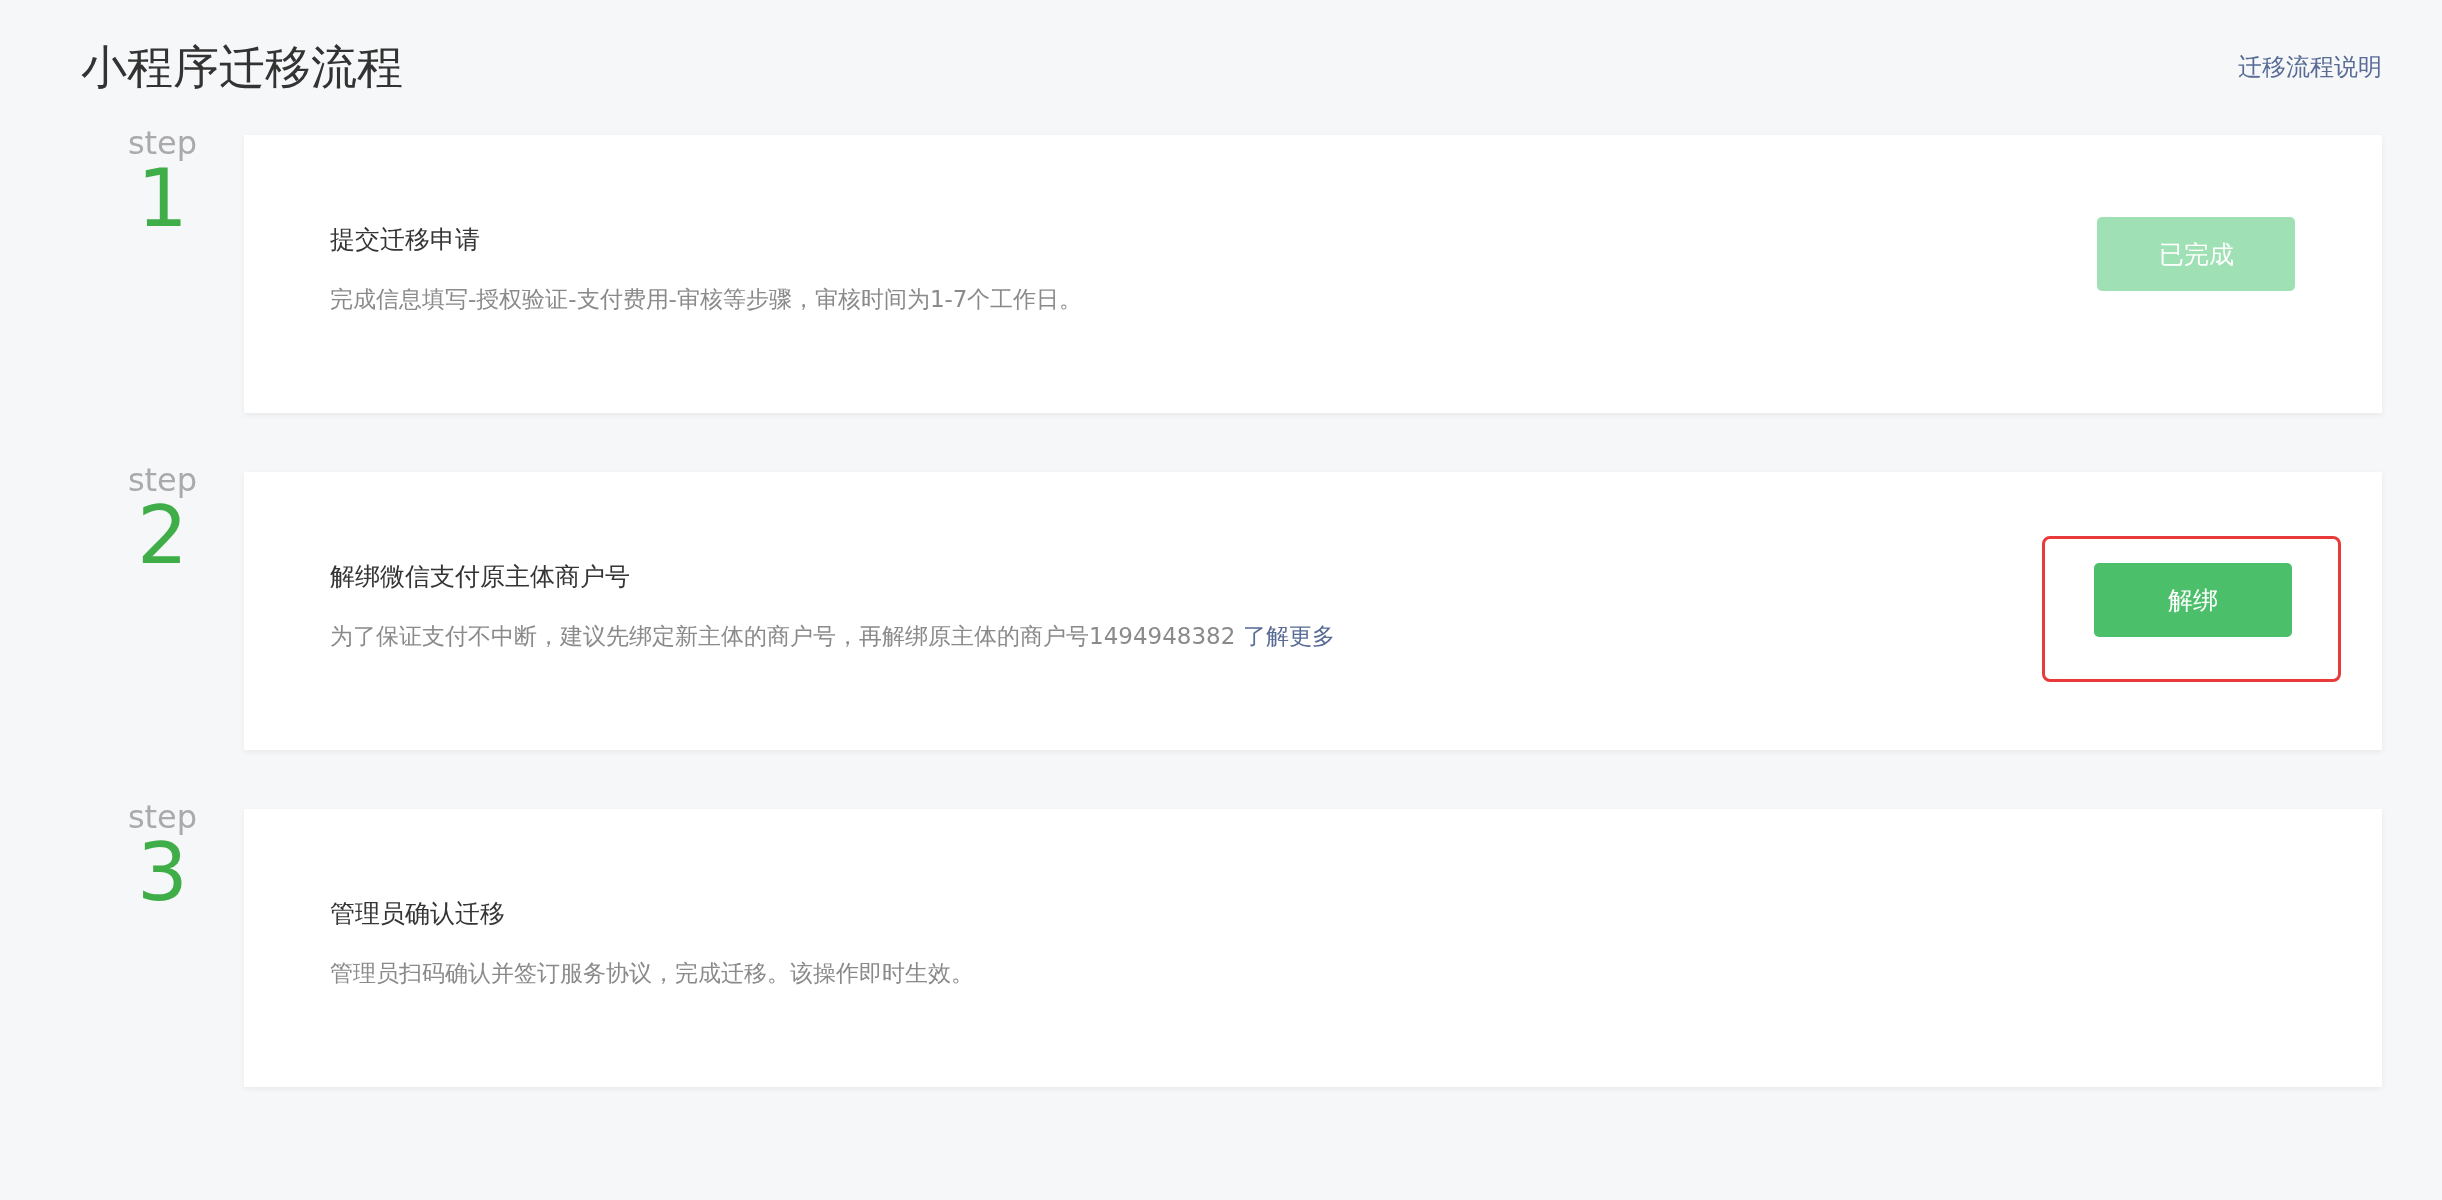  What do you see at coordinates (480, 577) in the screenshot?
I see `step-title: 解绑微信支付原主体商户号` at bounding box center [480, 577].